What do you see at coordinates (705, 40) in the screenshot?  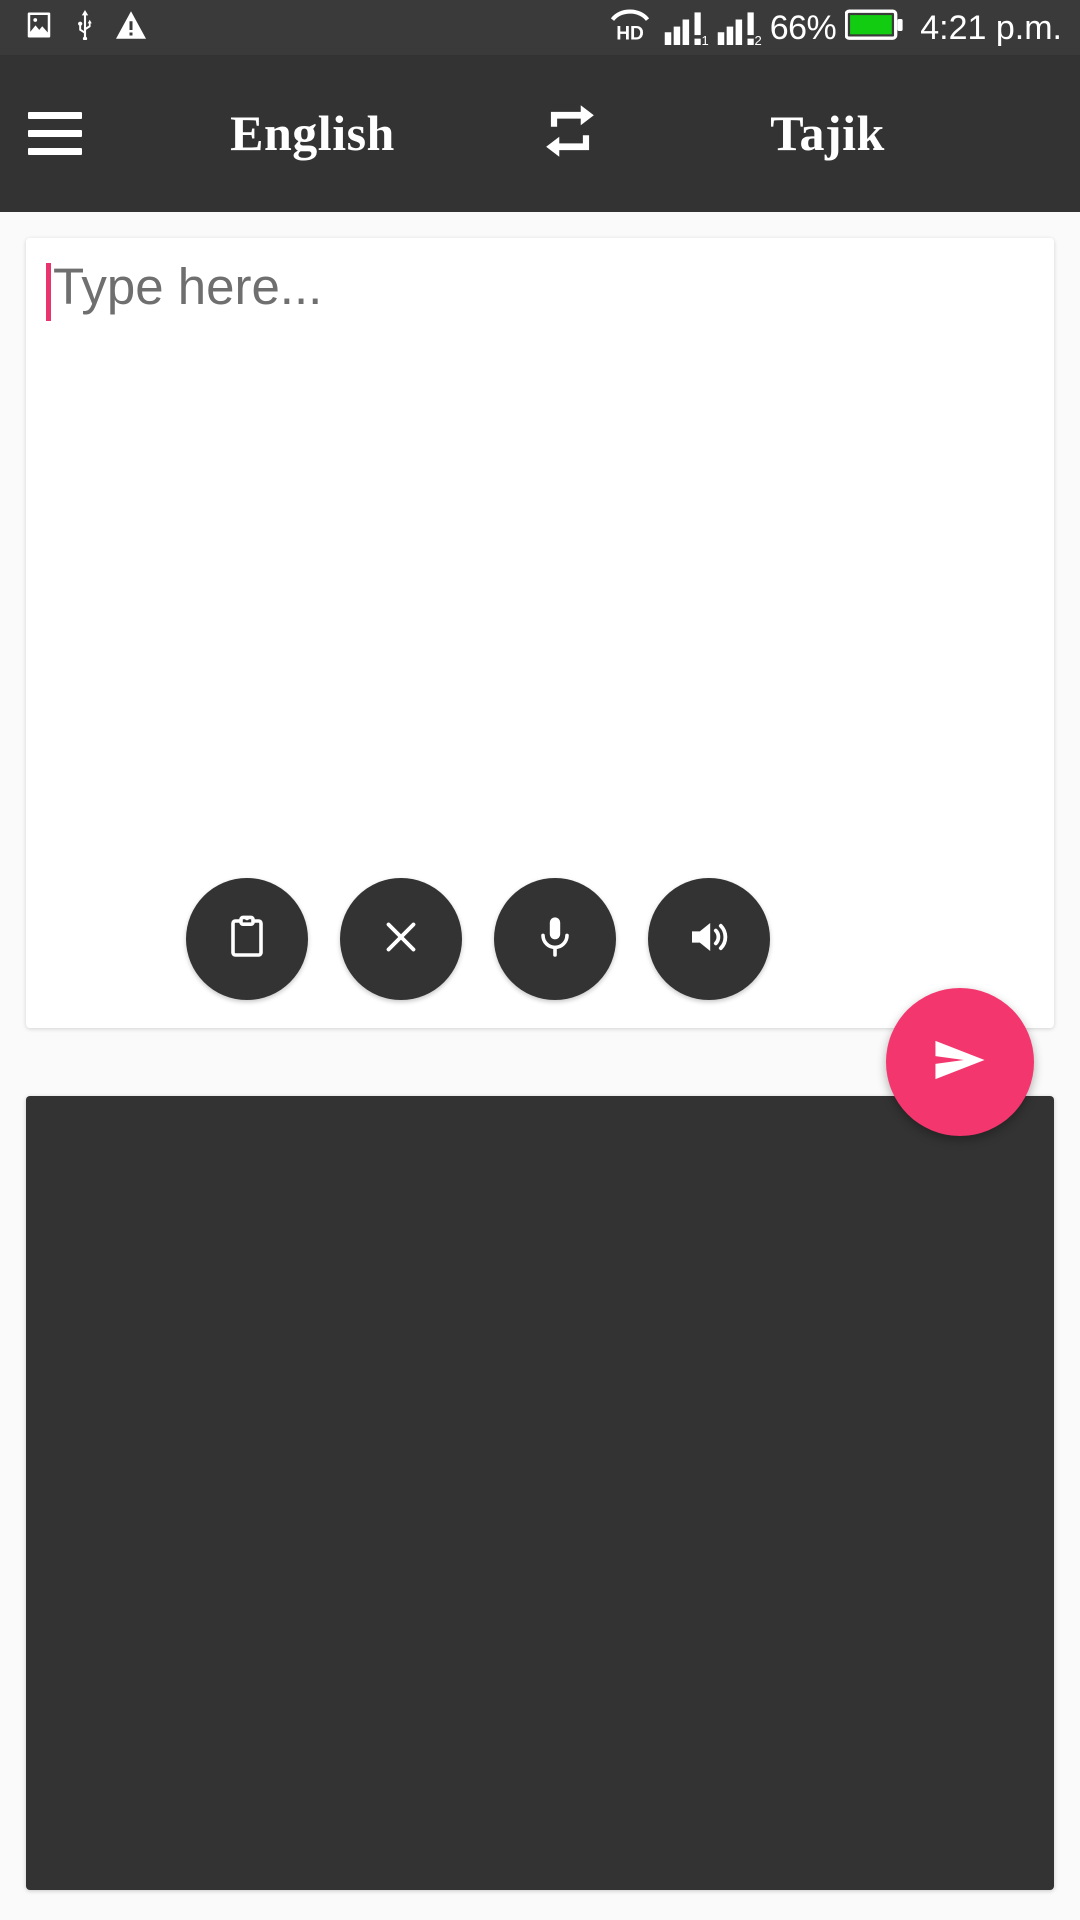 I see `sim1-label: 1` at bounding box center [705, 40].